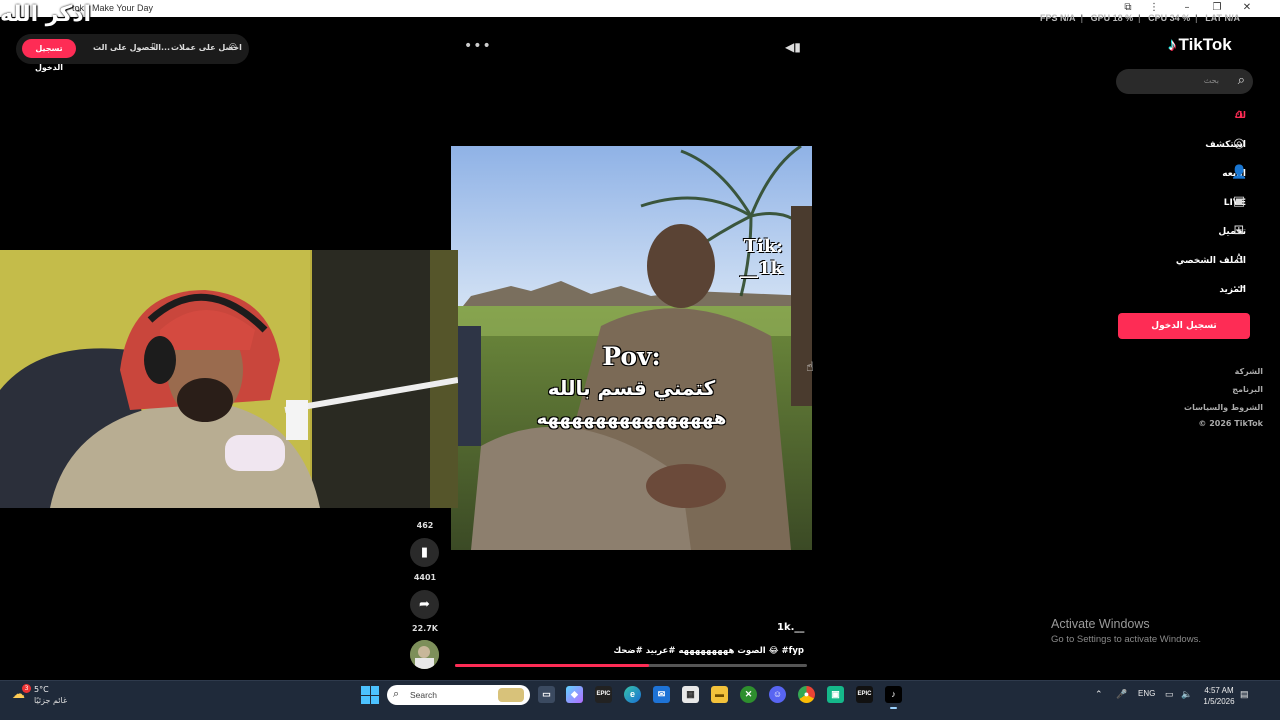  What do you see at coordinates (632, 694) in the screenshot?
I see `edge-icon: e` at bounding box center [632, 694].